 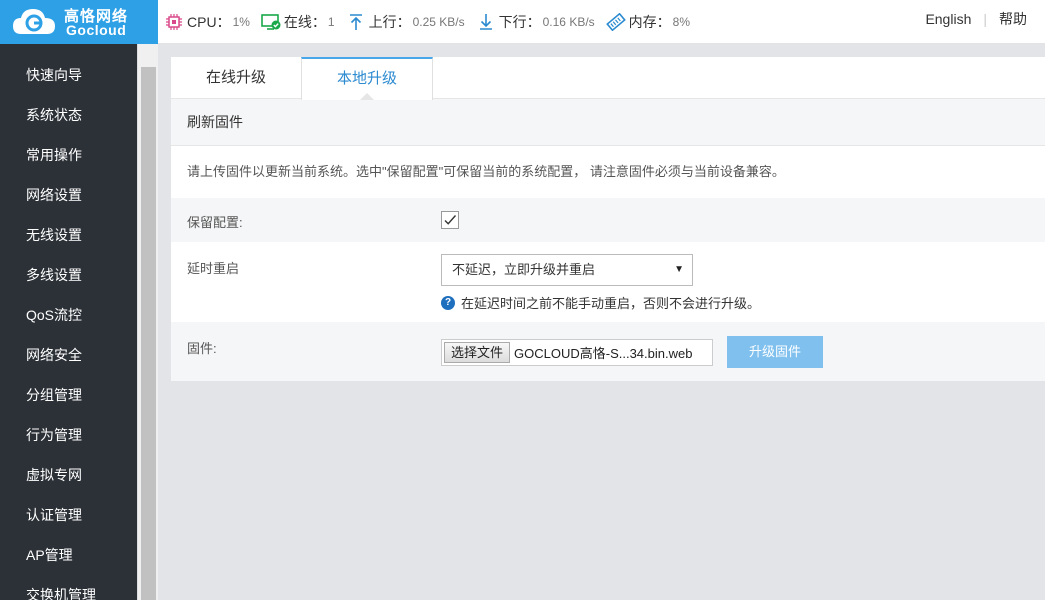 I want to click on cpu-stat: CPU： 1%, so click(x=207, y=22).